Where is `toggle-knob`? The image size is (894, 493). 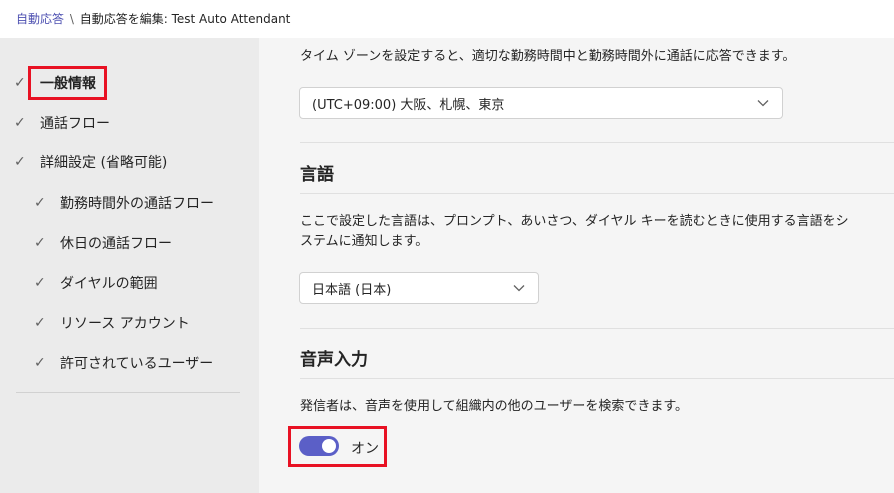
toggle-knob is located at coordinates (329, 446).